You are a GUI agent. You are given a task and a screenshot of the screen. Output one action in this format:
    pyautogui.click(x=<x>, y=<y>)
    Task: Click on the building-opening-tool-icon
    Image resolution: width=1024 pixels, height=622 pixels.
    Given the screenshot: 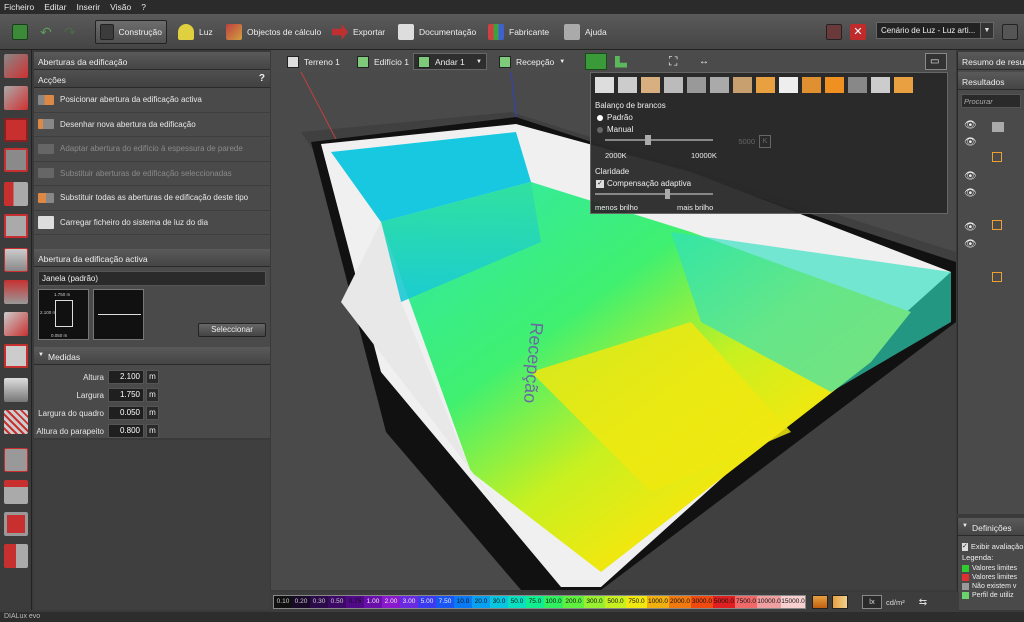 What is the action you would take?
    pyautogui.click(x=16, y=160)
    